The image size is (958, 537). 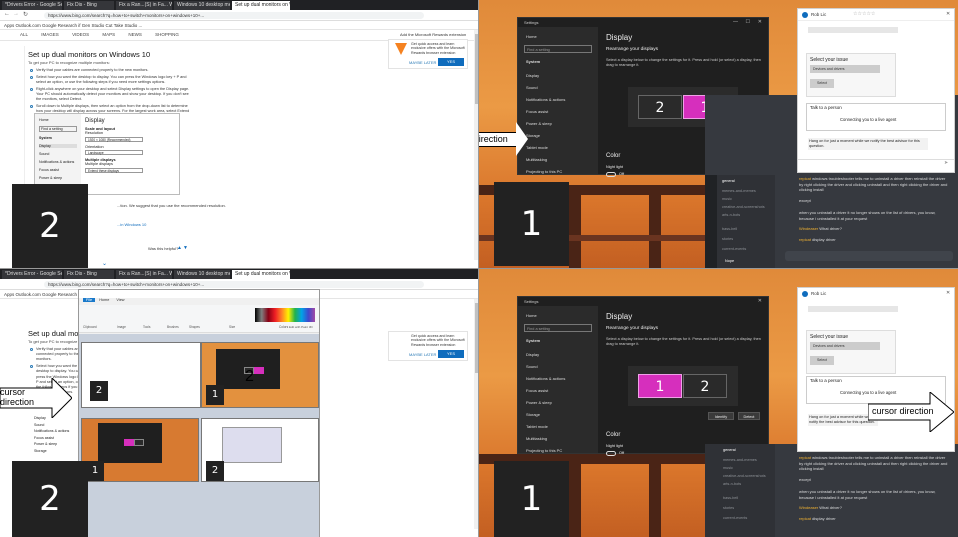 I want to click on maximize-icon: ☐, so click(x=748, y=22).